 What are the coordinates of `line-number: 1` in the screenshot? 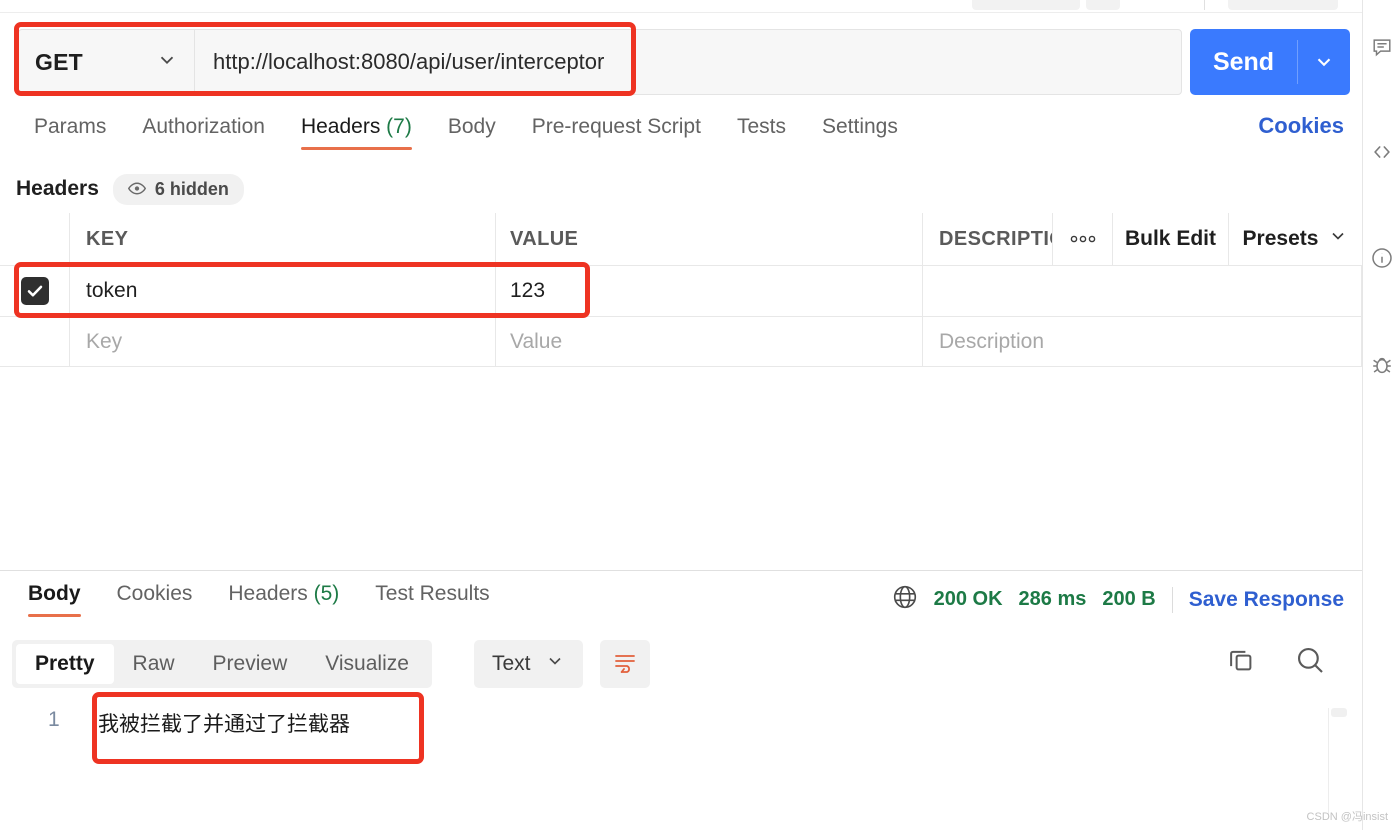 It's located at (54, 719).